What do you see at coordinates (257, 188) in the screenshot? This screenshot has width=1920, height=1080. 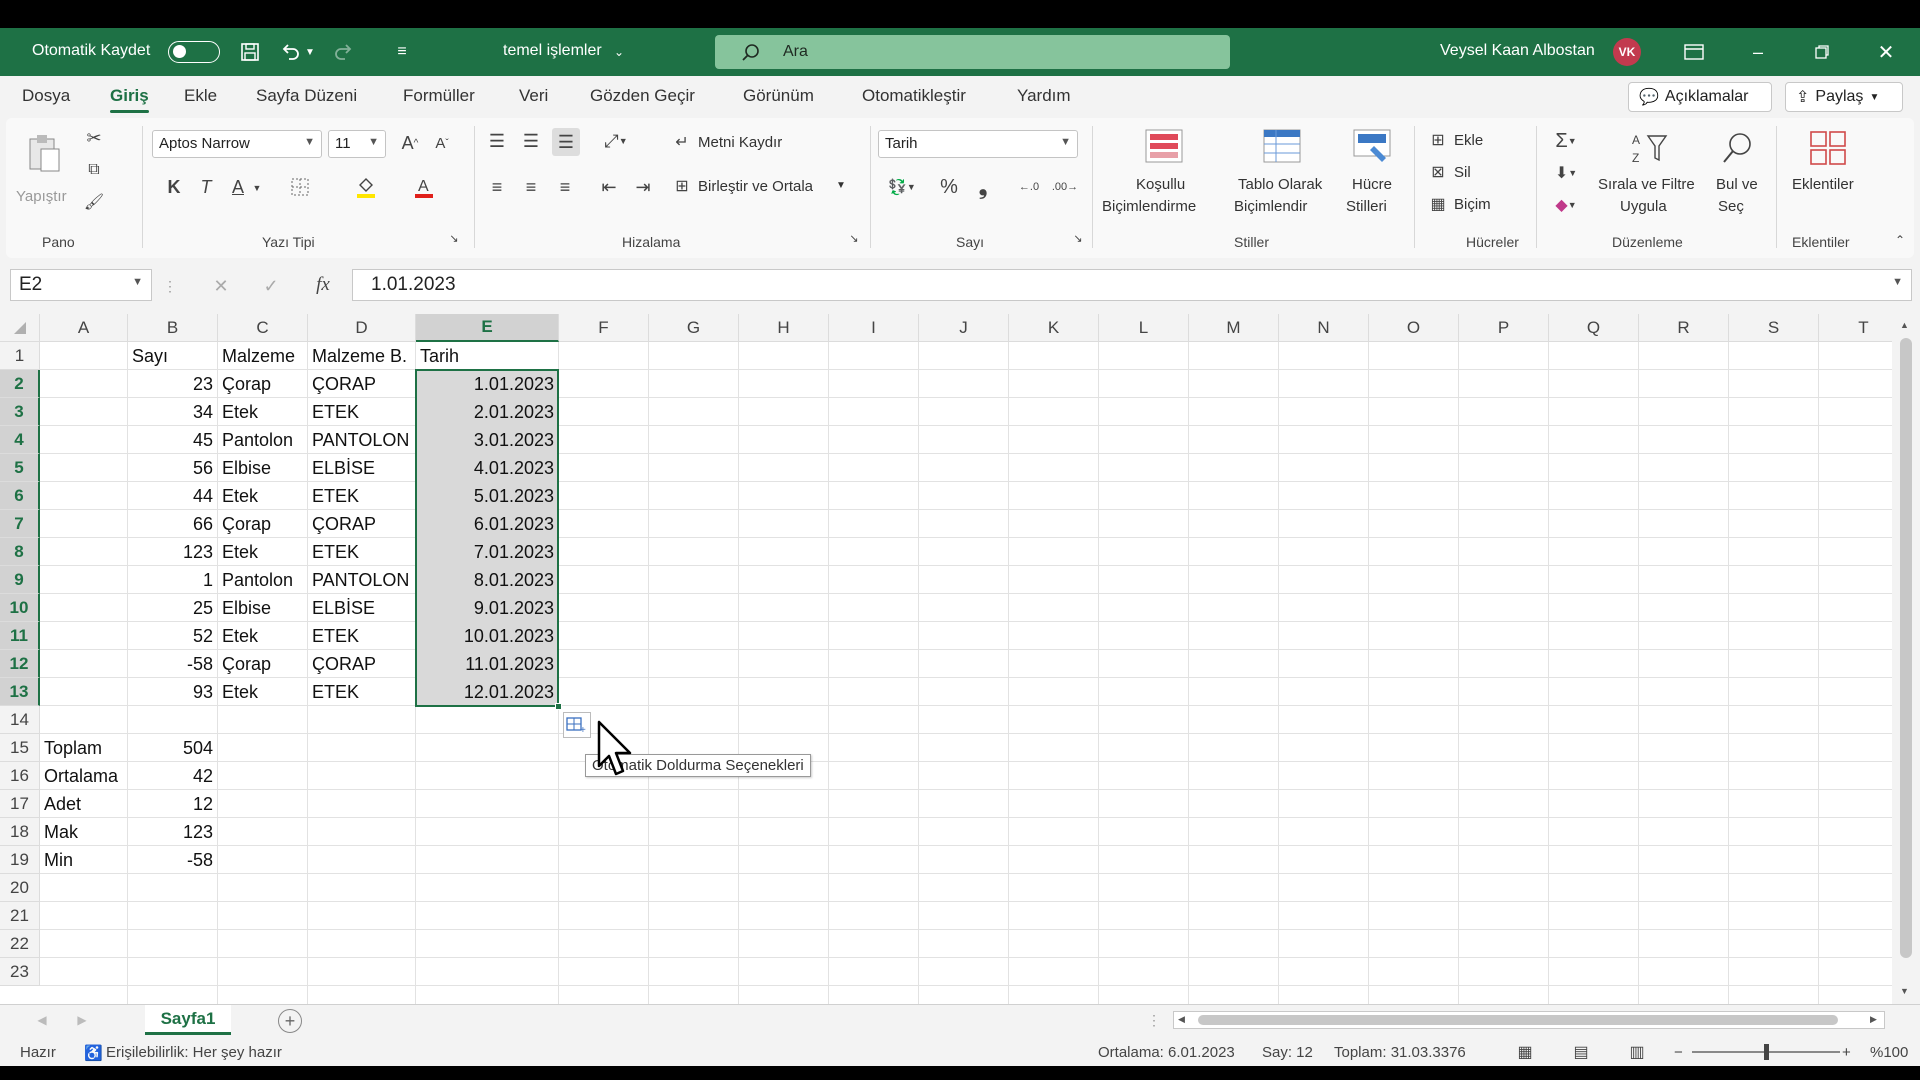 I see `underline-dropdown-icon: ▼` at bounding box center [257, 188].